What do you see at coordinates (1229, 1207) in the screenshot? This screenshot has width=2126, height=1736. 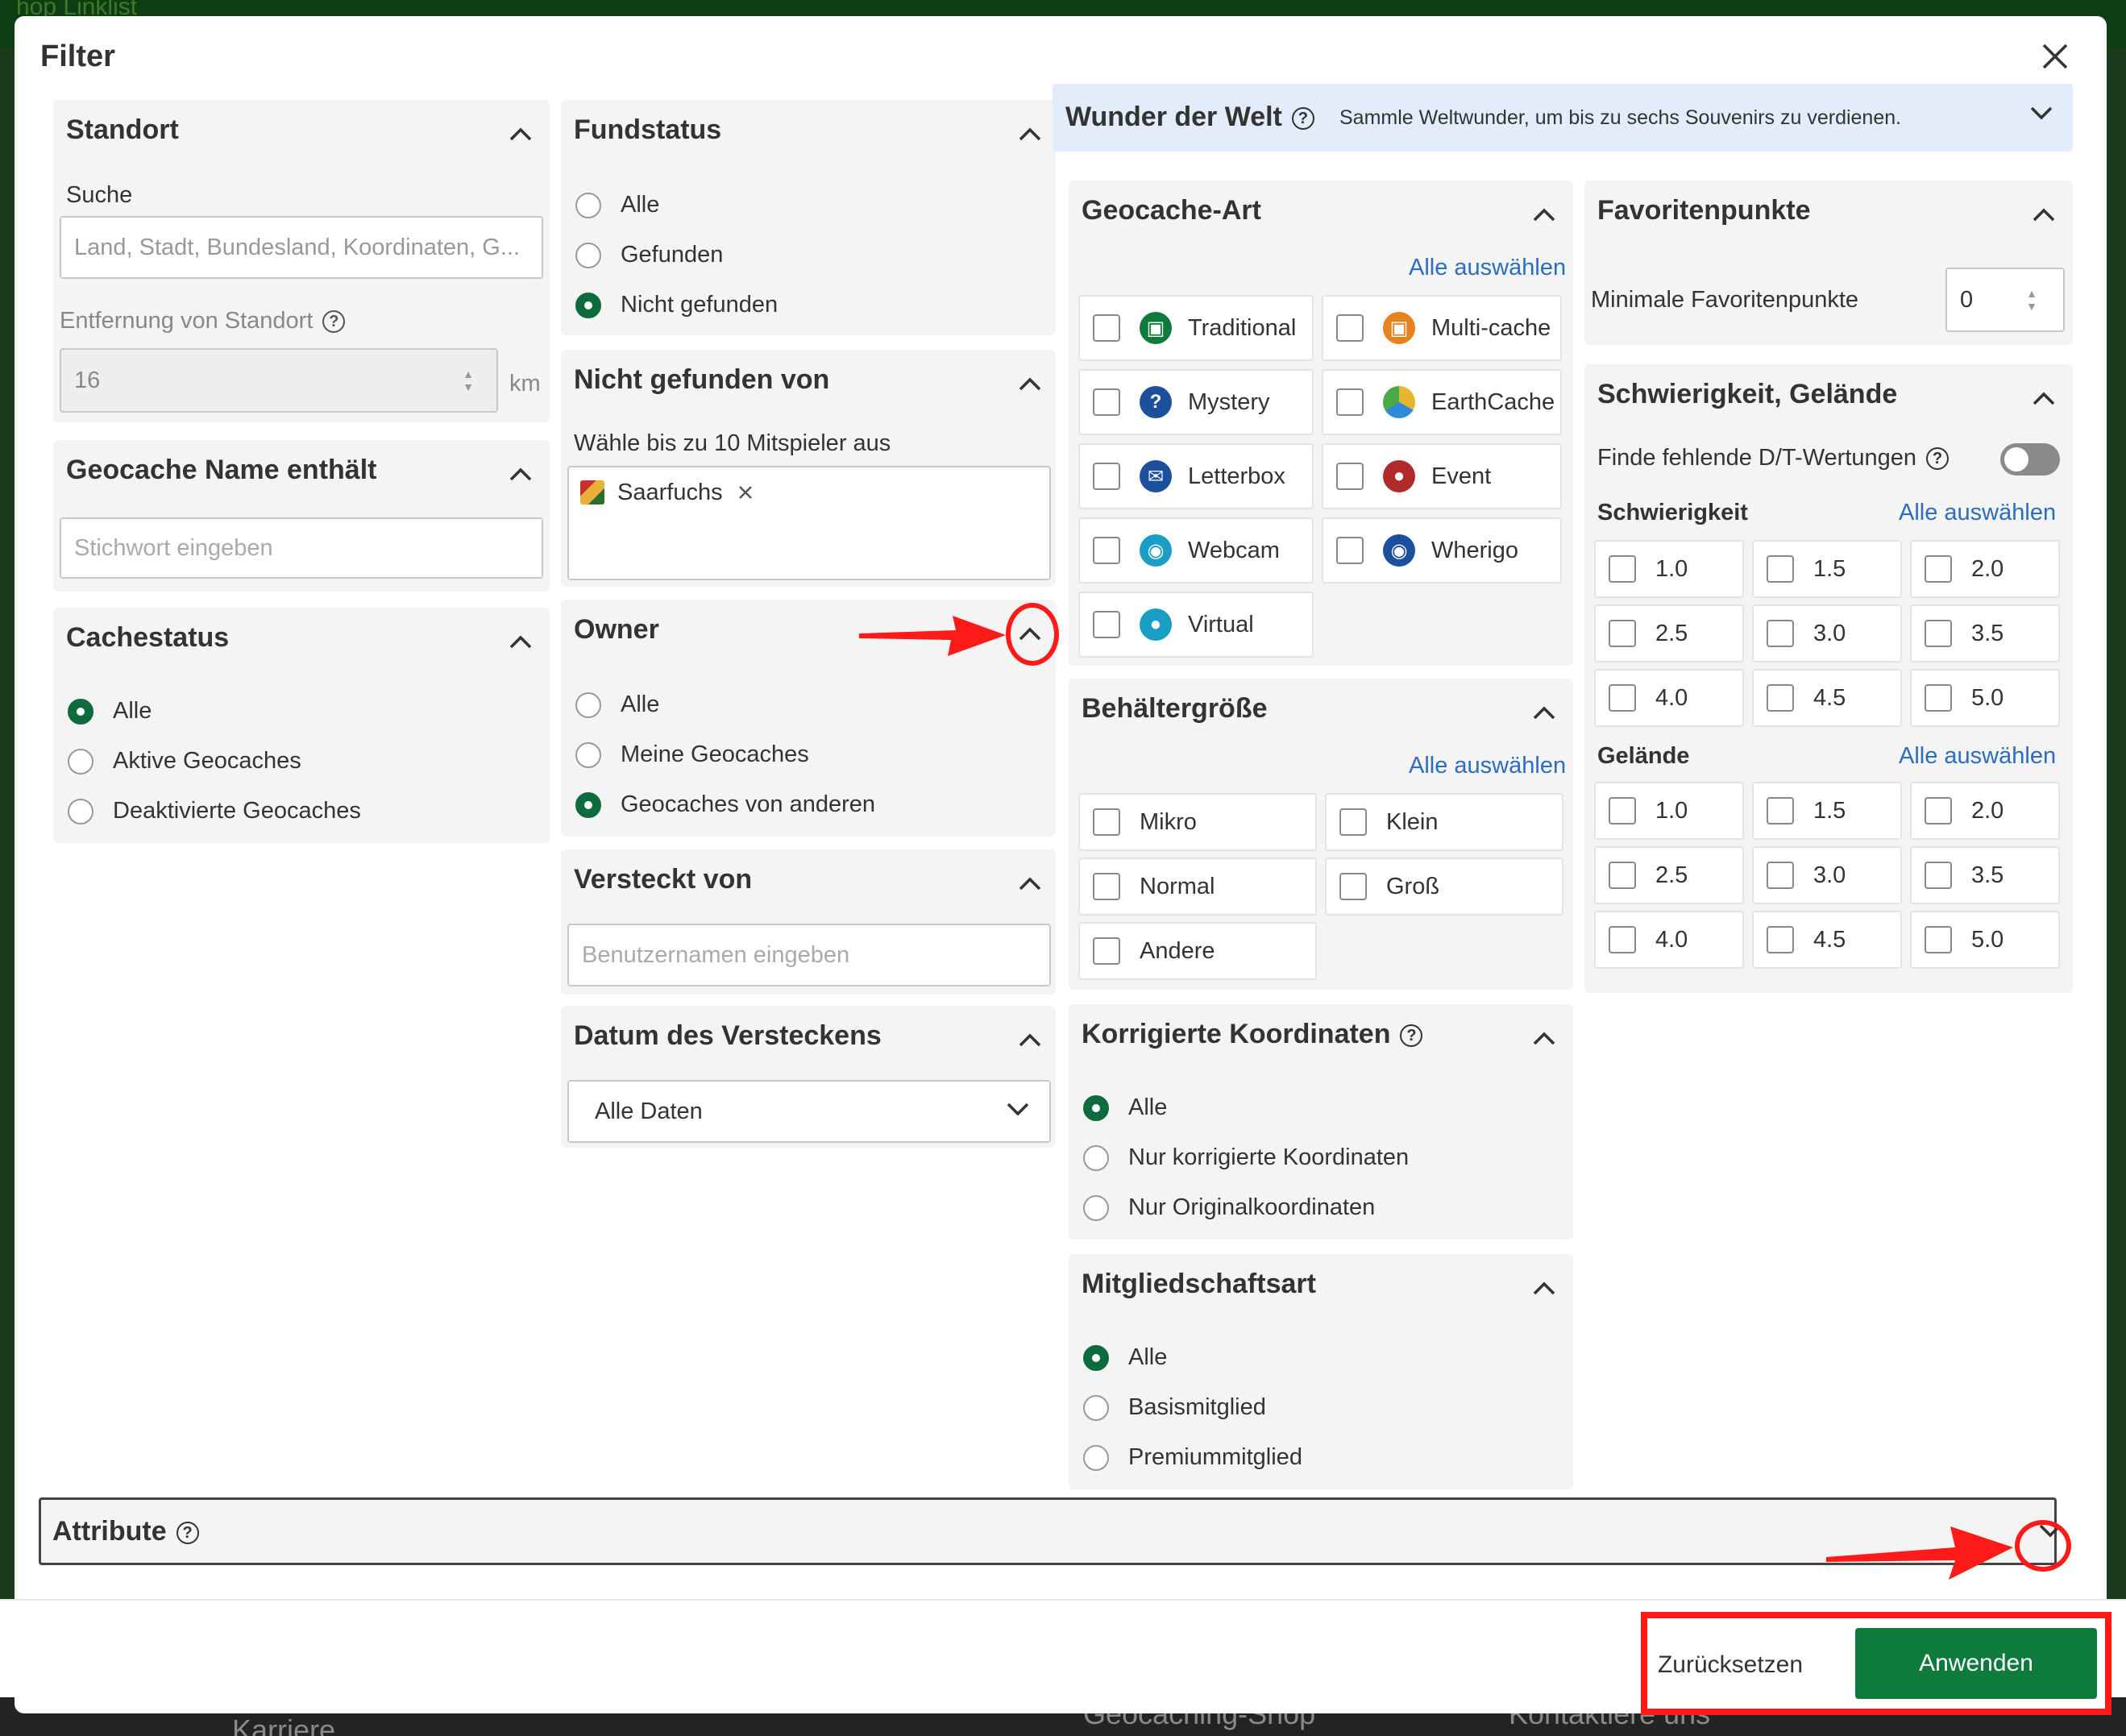 I see `corrected-option-original: Nur Originalkoordinaten` at bounding box center [1229, 1207].